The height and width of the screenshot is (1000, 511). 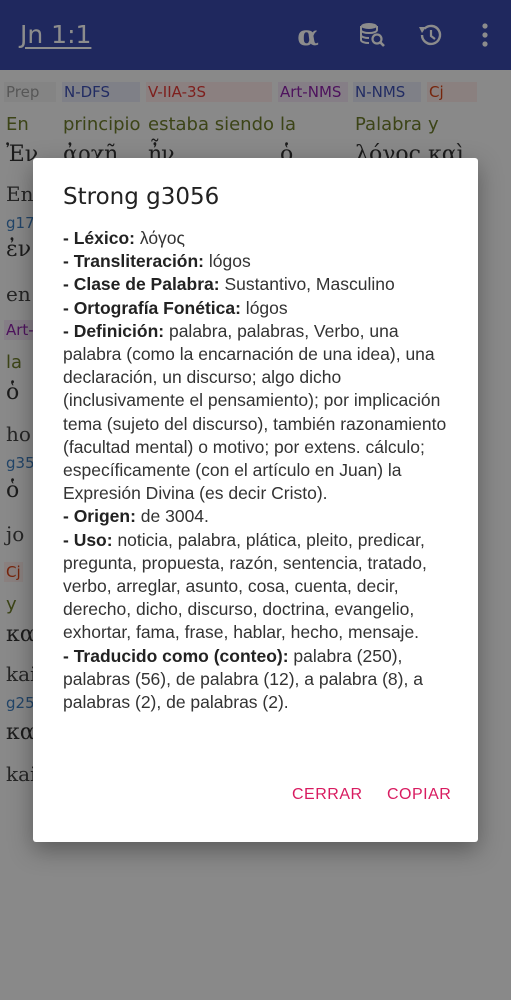 What do you see at coordinates (172, 516) in the screenshot?
I see `field-value: de 3004.` at bounding box center [172, 516].